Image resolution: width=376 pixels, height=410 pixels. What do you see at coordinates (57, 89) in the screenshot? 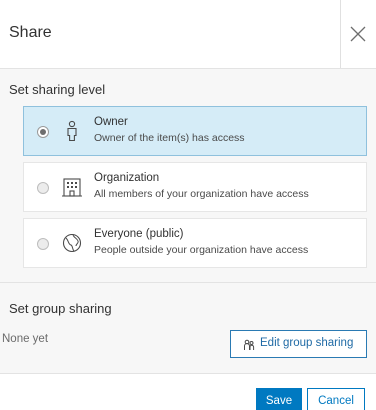
I see `sharing-level-heading: Set sharing level` at bounding box center [57, 89].